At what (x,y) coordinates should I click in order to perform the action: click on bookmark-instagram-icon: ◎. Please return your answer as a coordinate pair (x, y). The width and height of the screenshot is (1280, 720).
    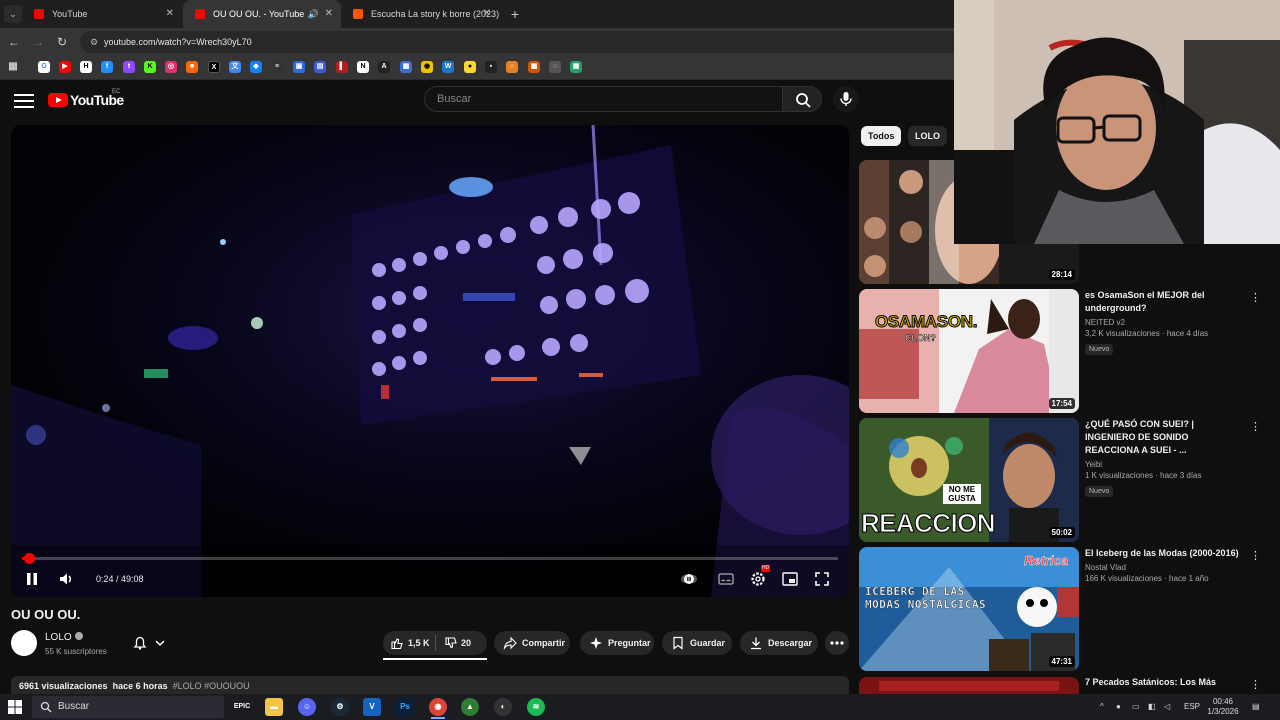
    Looking at the image, I should click on (171, 67).